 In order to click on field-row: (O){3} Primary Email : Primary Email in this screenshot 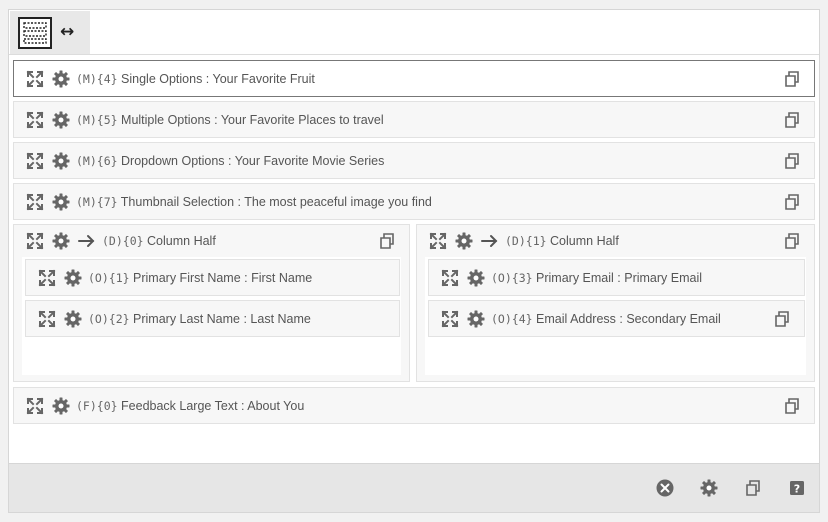, I will do `click(616, 277)`.